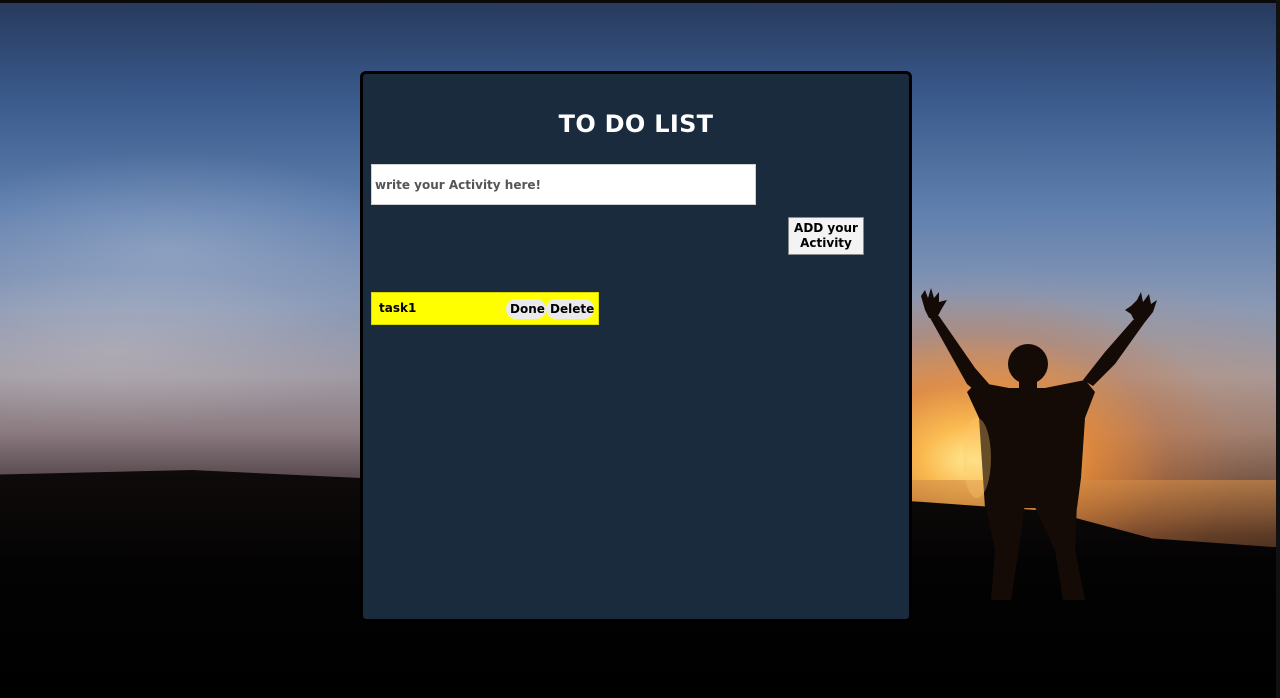  I want to click on person-silhouette-icon, so click(1039, 444).